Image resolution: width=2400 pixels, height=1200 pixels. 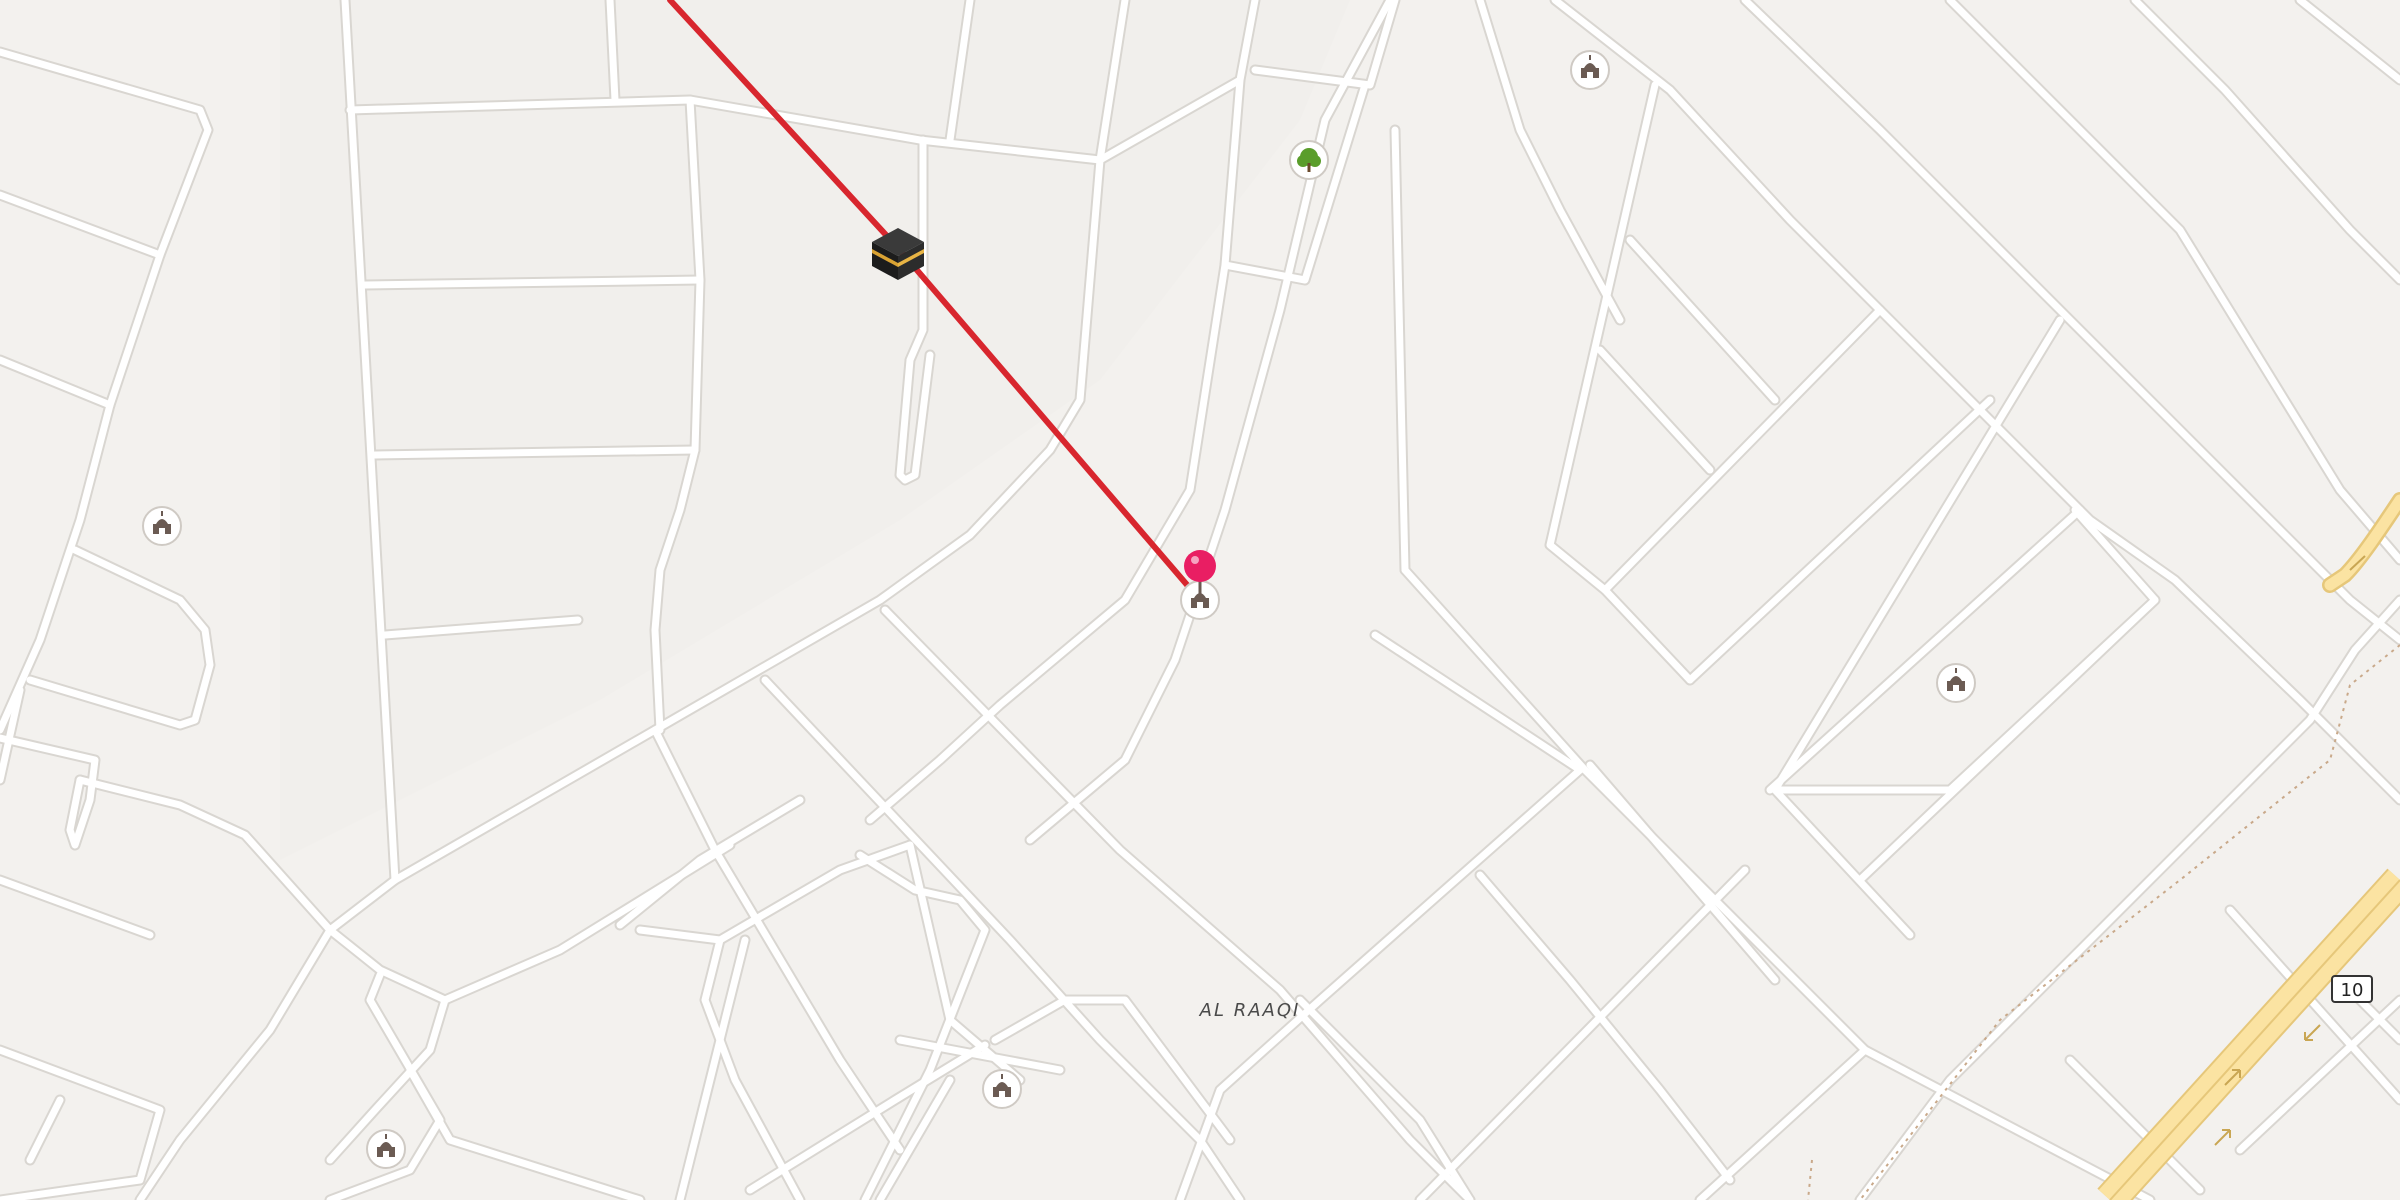 I want to click on park-icon, so click(x=1309, y=160).